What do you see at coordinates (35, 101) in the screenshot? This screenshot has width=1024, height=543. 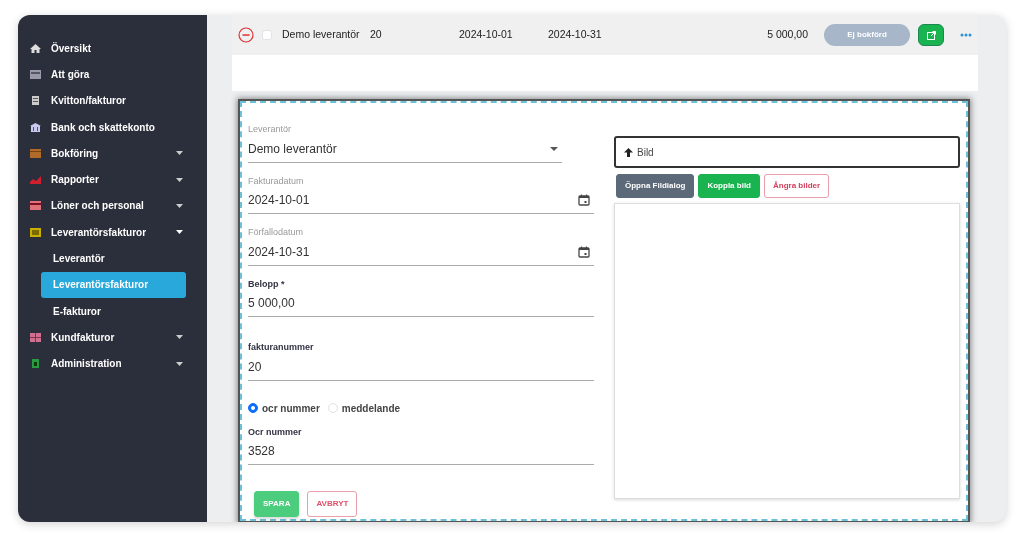 I see `receipt-icon` at bounding box center [35, 101].